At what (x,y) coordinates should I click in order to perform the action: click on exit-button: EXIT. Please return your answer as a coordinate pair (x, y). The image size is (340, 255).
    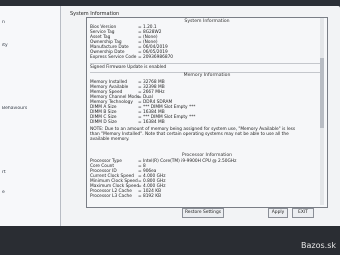
    Looking at the image, I should click on (303, 213).